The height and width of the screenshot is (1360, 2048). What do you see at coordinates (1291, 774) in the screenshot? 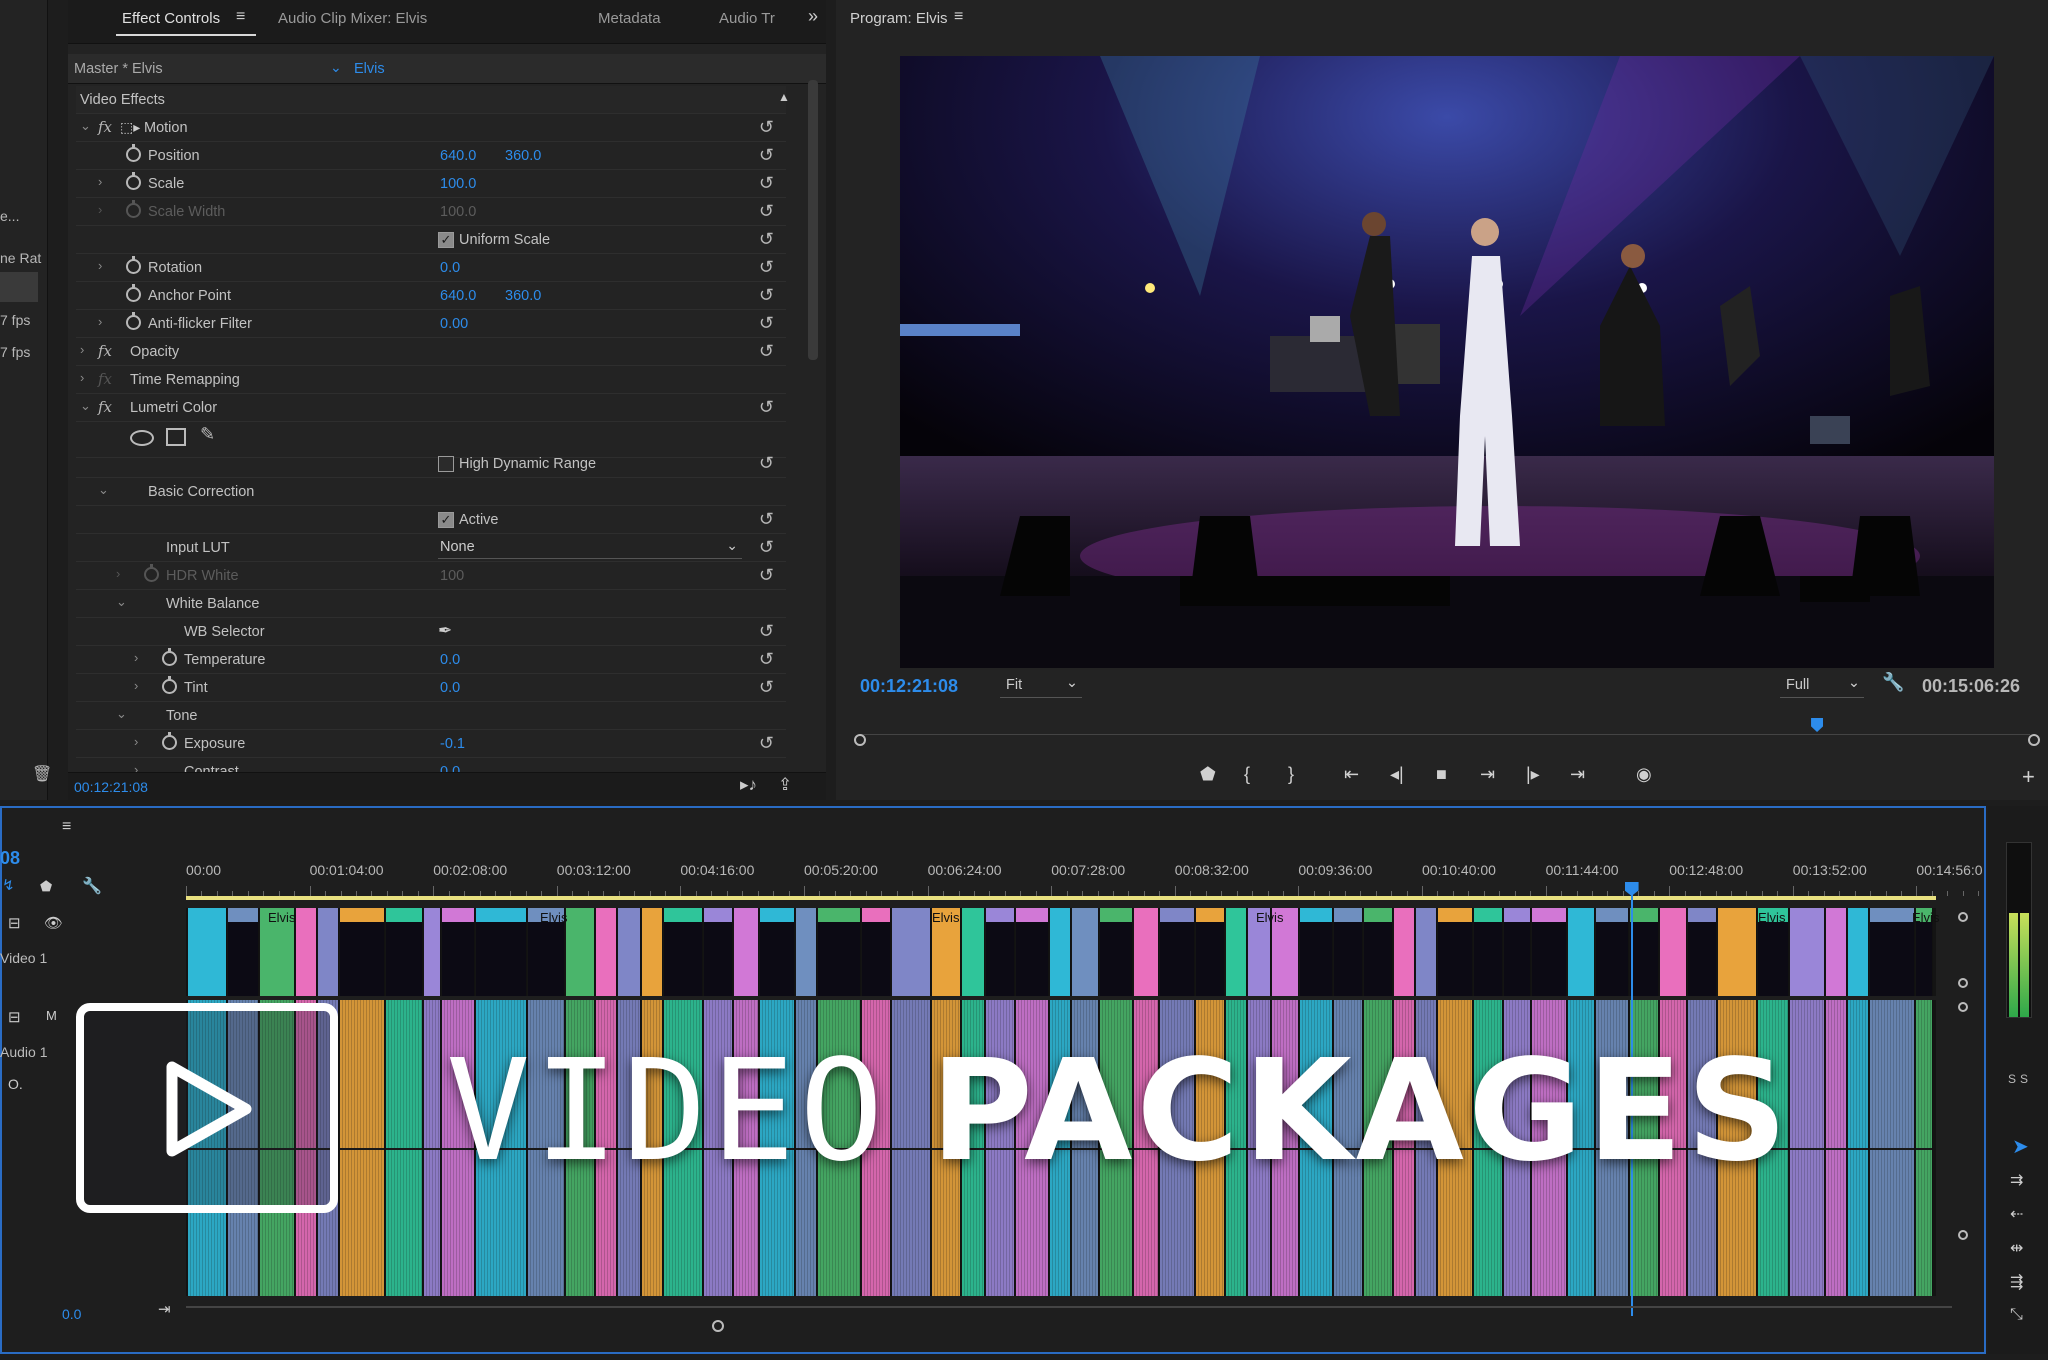
I see `mark-out-icon: }` at bounding box center [1291, 774].